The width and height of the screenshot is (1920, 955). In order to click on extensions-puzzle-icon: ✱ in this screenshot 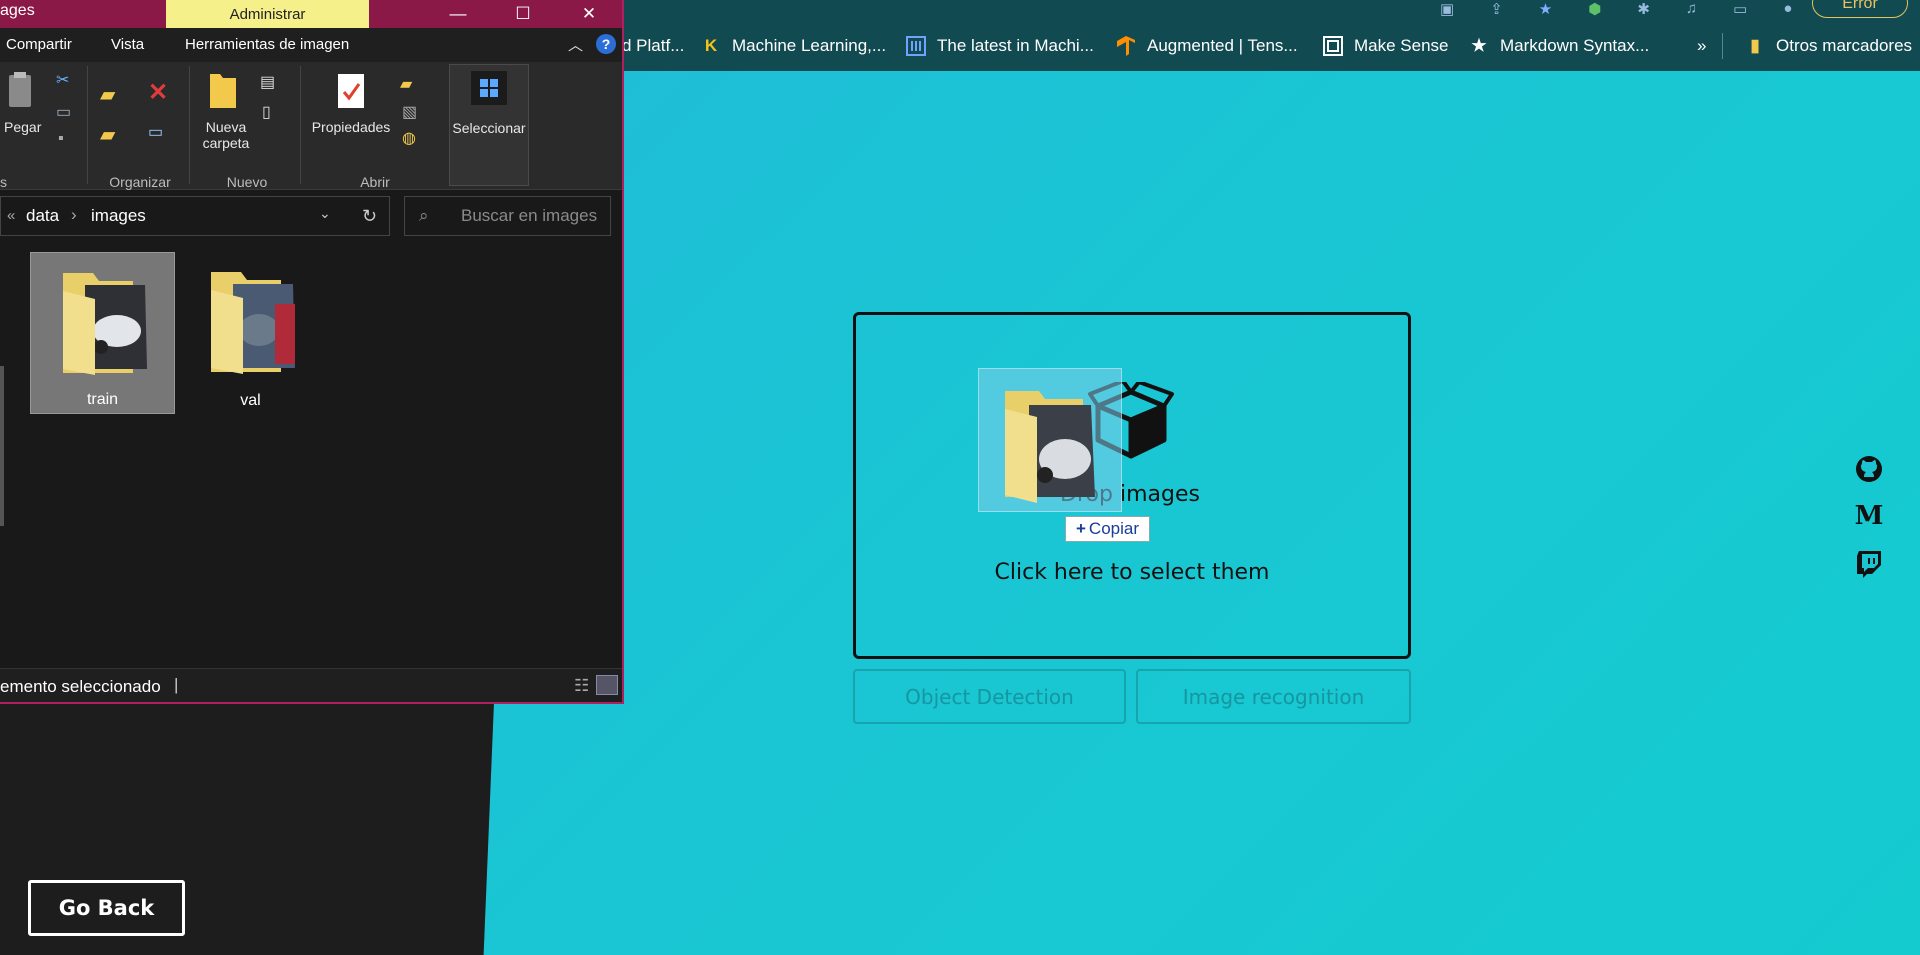, I will do `click(1643, 9)`.